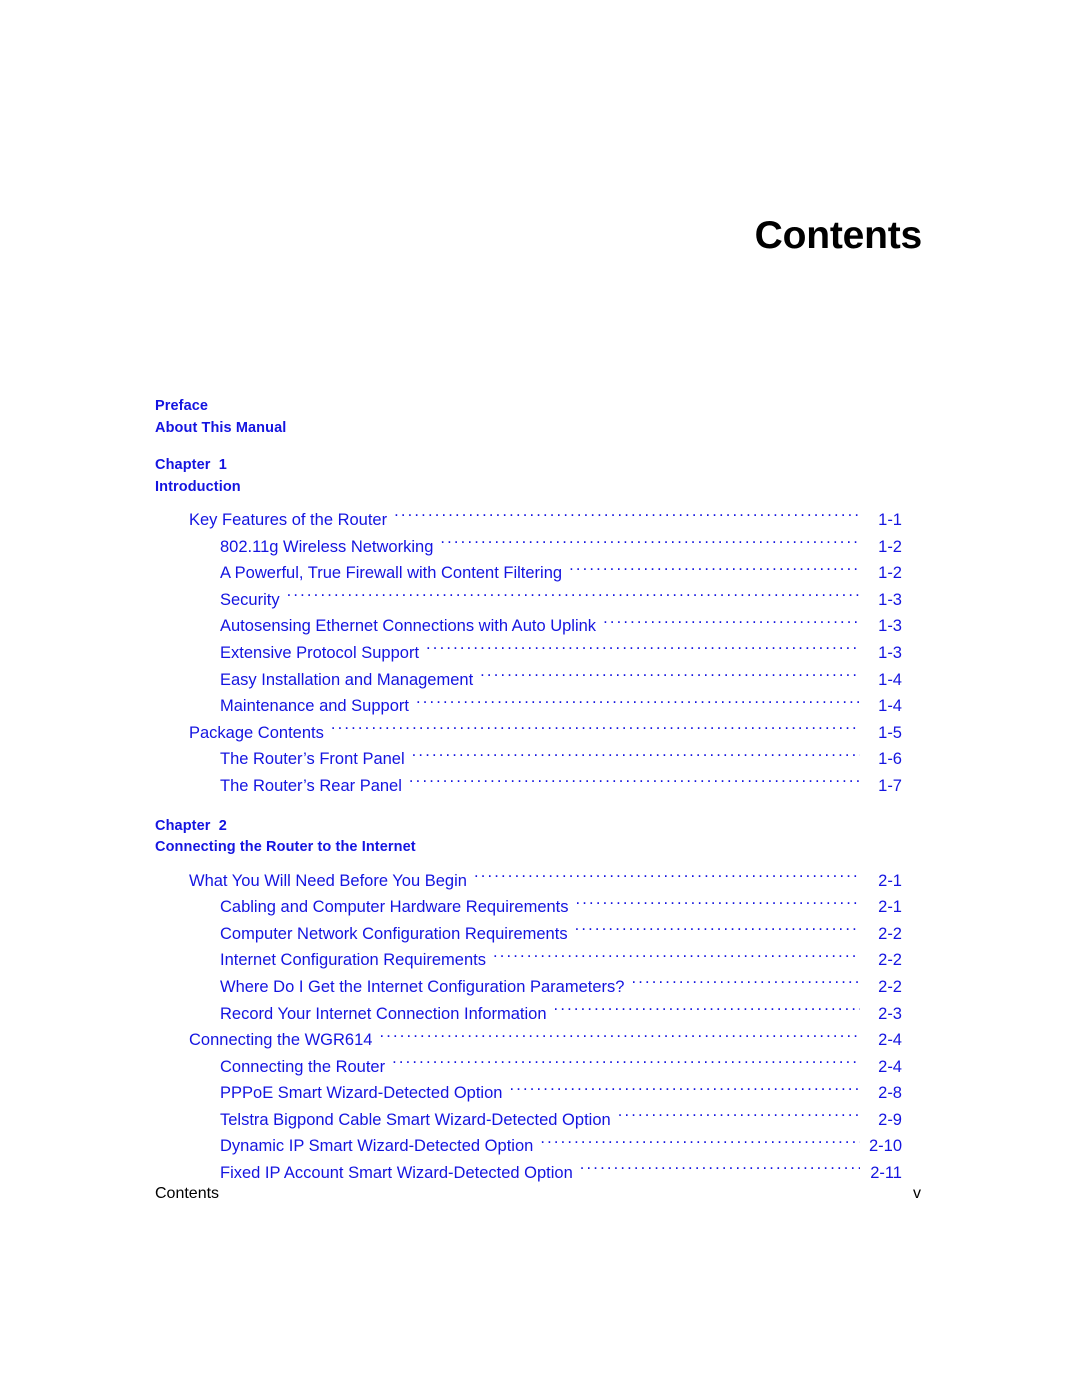  I want to click on toc-entry: PPPoE Smart Wizard-Detected Option 2-8, so click(528, 1093).